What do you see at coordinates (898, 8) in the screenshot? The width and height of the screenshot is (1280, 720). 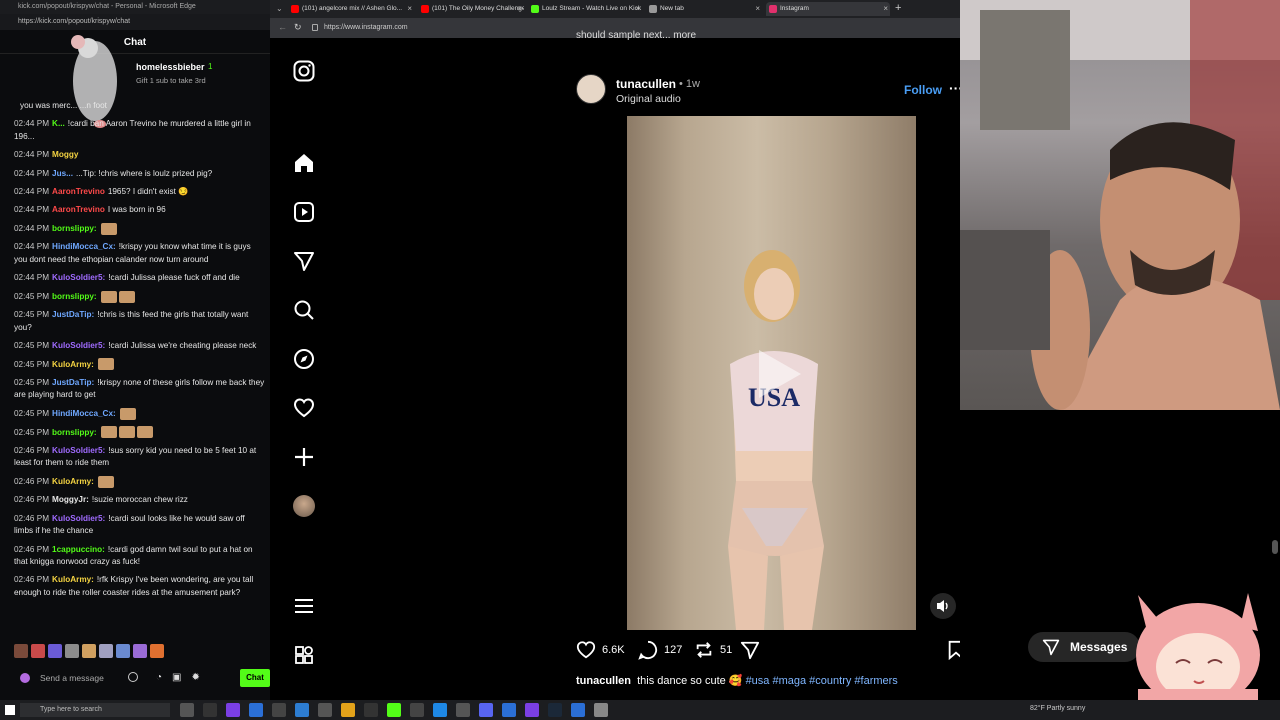 I see `new-tab-icon: +` at bounding box center [898, 8].